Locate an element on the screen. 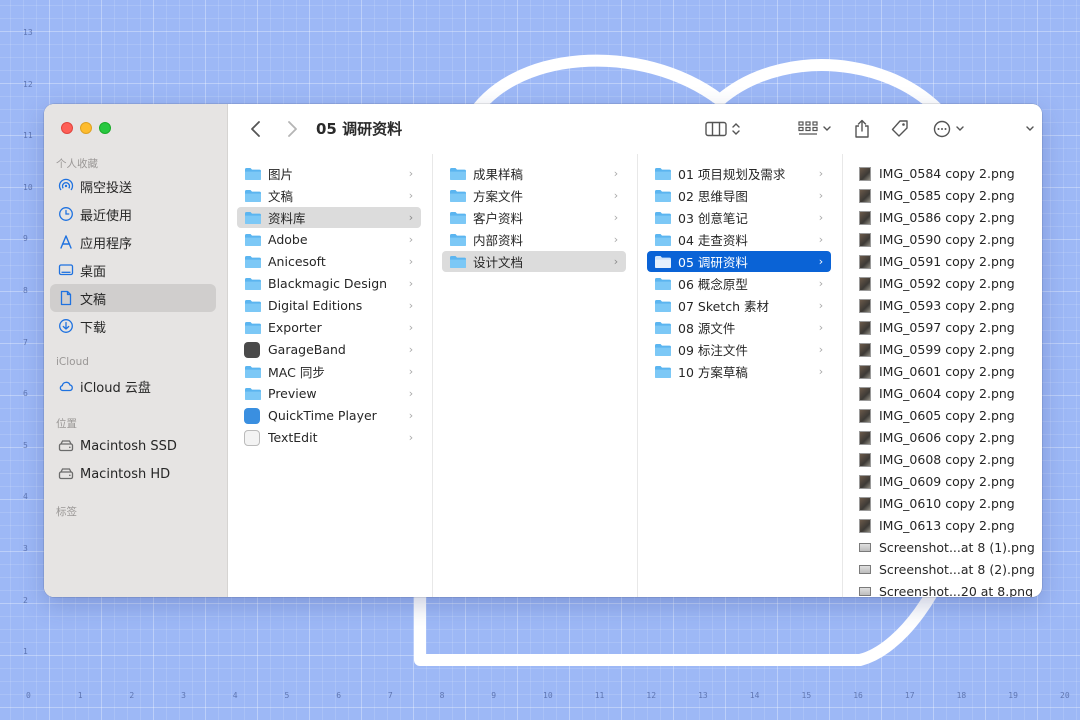  file-row: IMG_0606 copy 2.png is located at coordinates (945, 437).